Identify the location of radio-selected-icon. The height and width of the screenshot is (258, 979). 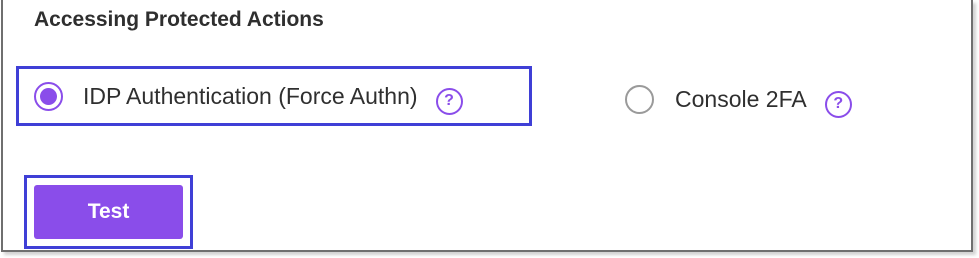
(48, 96).